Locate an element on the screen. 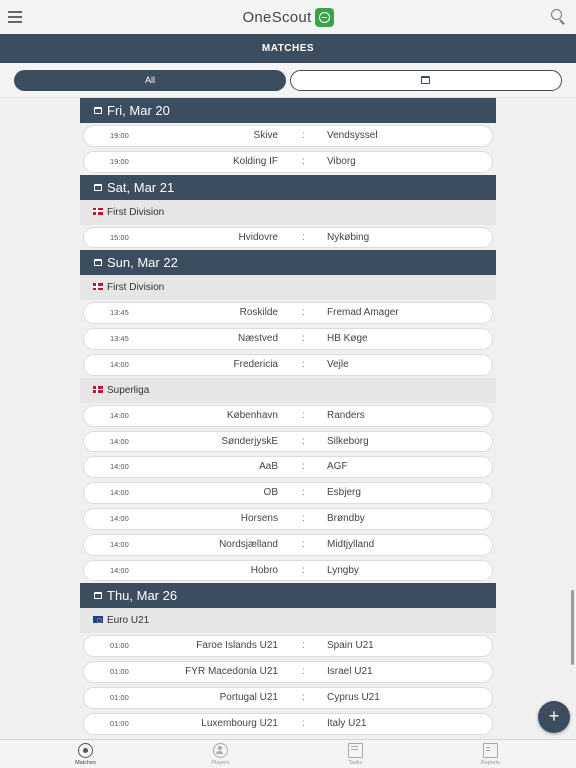 The width and height of the screenshot is (576, 768). league-header: First Division is located at coordinates (288, 288).